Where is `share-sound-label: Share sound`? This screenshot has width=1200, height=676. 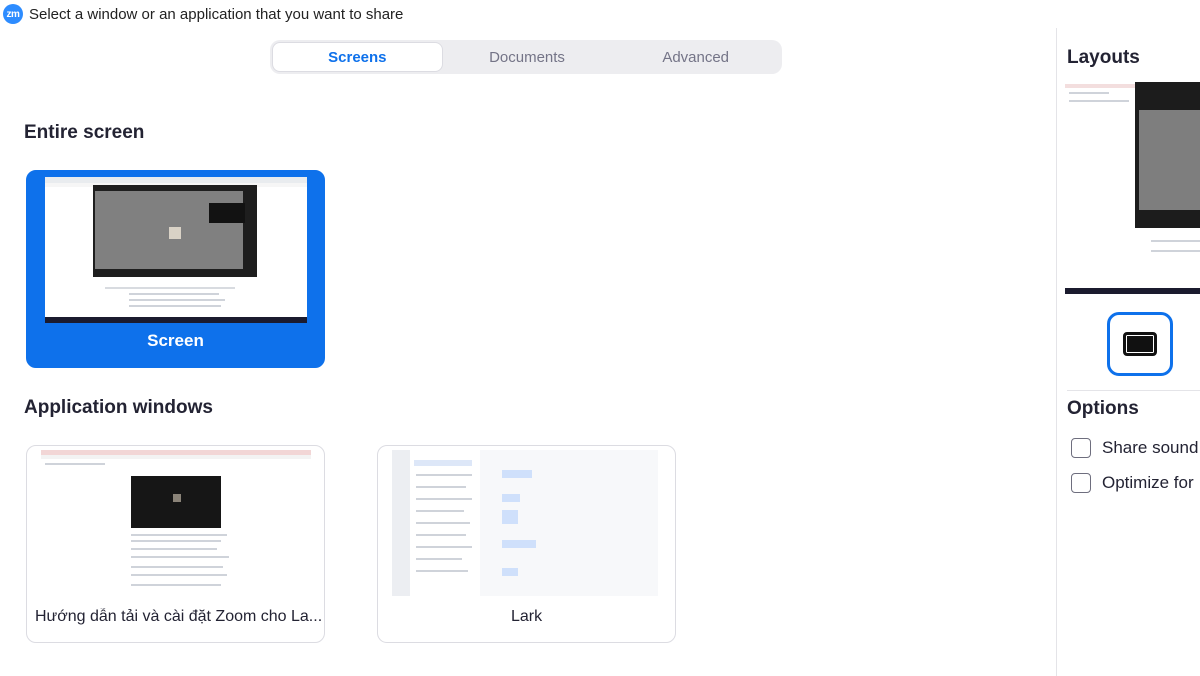 share-sound-label: Share sound is located at coordinates (1150, 447).